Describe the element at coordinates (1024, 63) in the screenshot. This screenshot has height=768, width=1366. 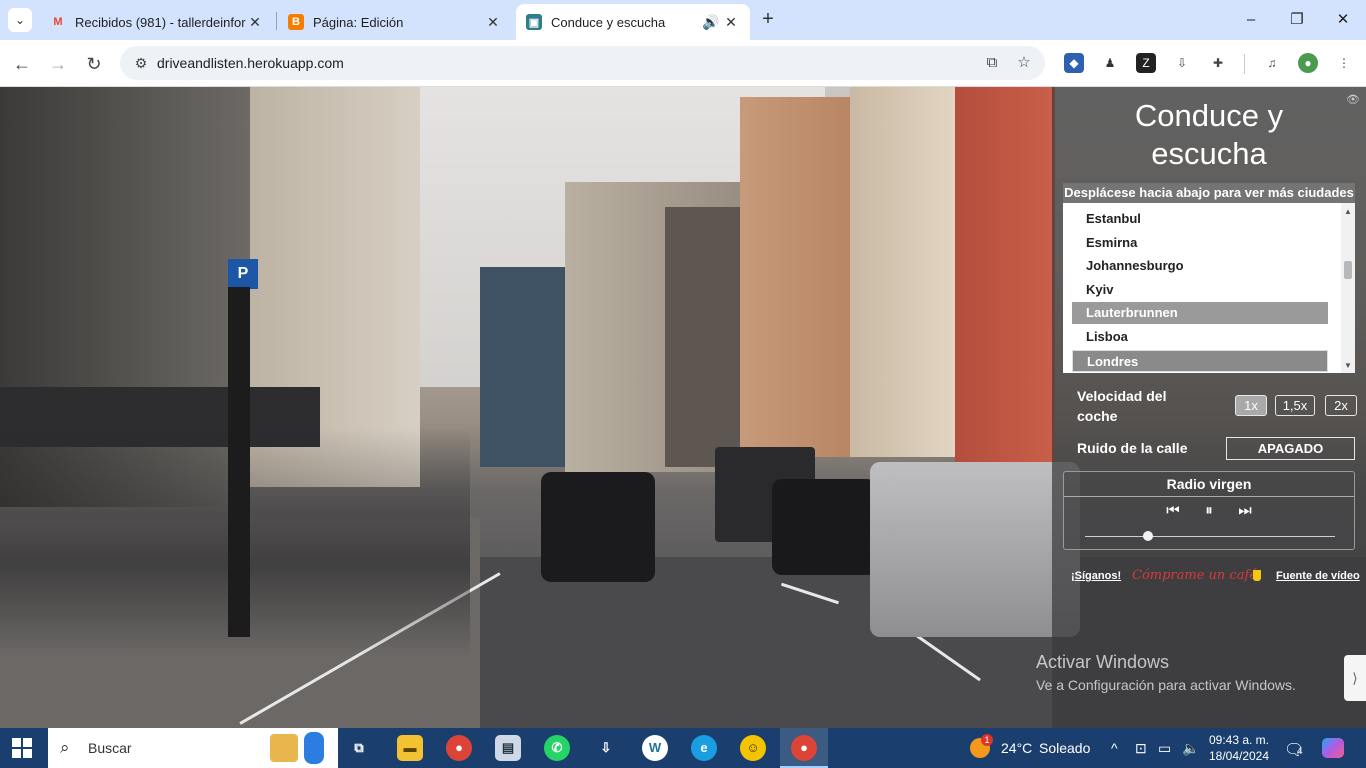
I see `bookmark-star-icon: ☆` at that location.